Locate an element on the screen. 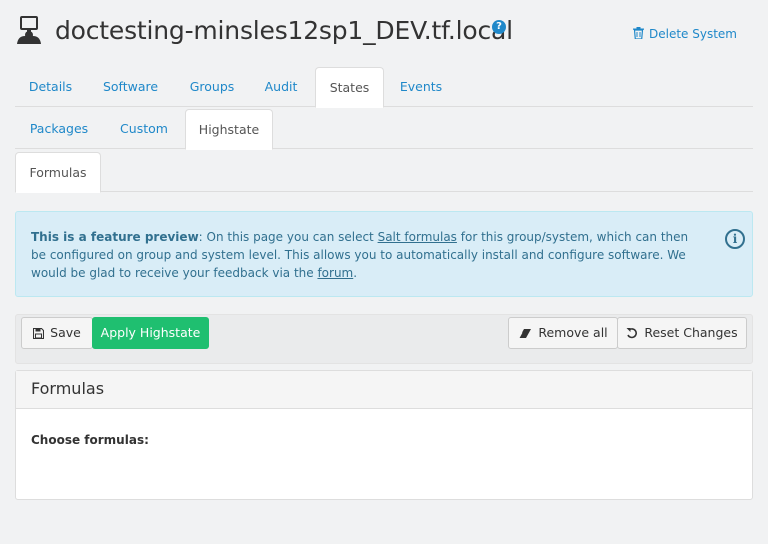 This screenshot has width=768, height=544. tab-groups: Groups is located at coordinates (212, 87).